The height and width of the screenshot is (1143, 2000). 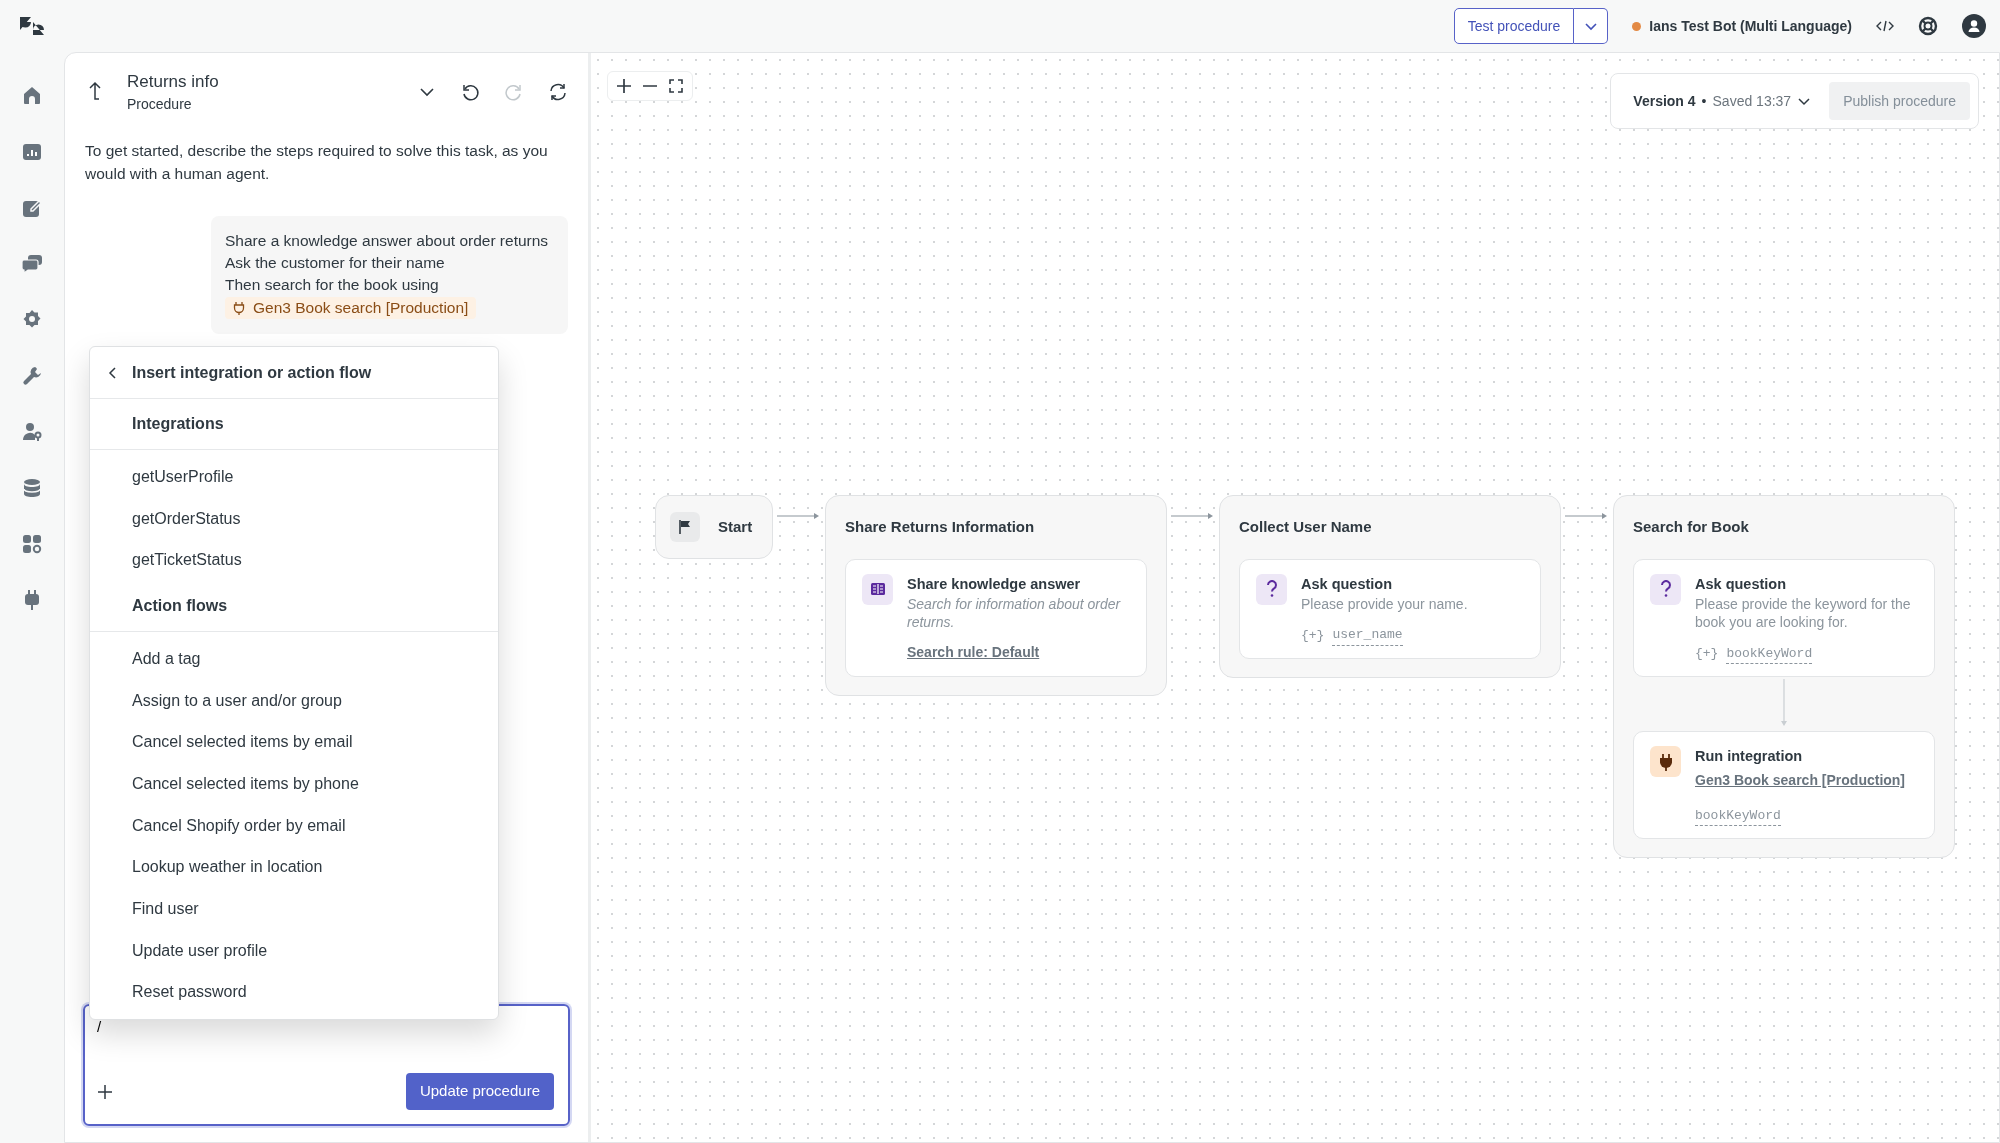 I want to click on back-icon, so click(x=95, y=92).